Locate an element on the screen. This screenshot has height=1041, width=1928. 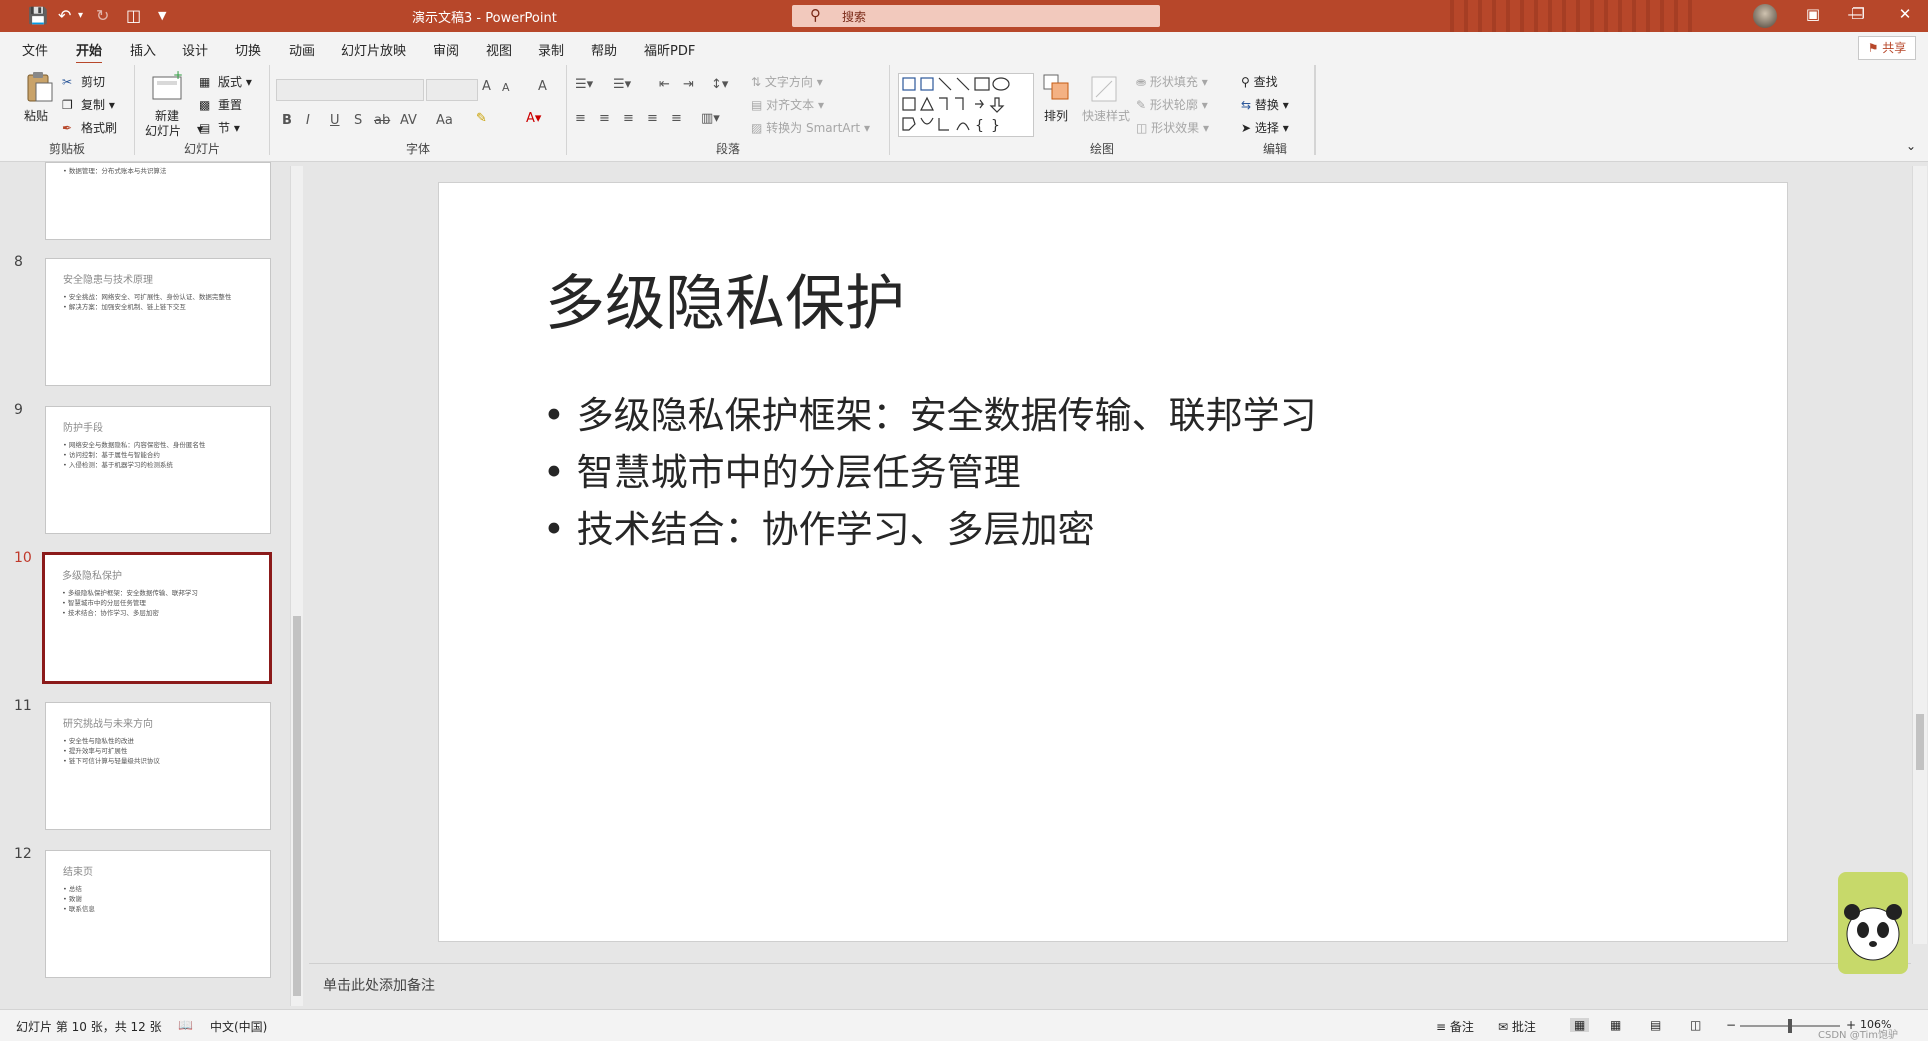
normal-view-icon: ▦ is located at coordinates (1580, 1025).